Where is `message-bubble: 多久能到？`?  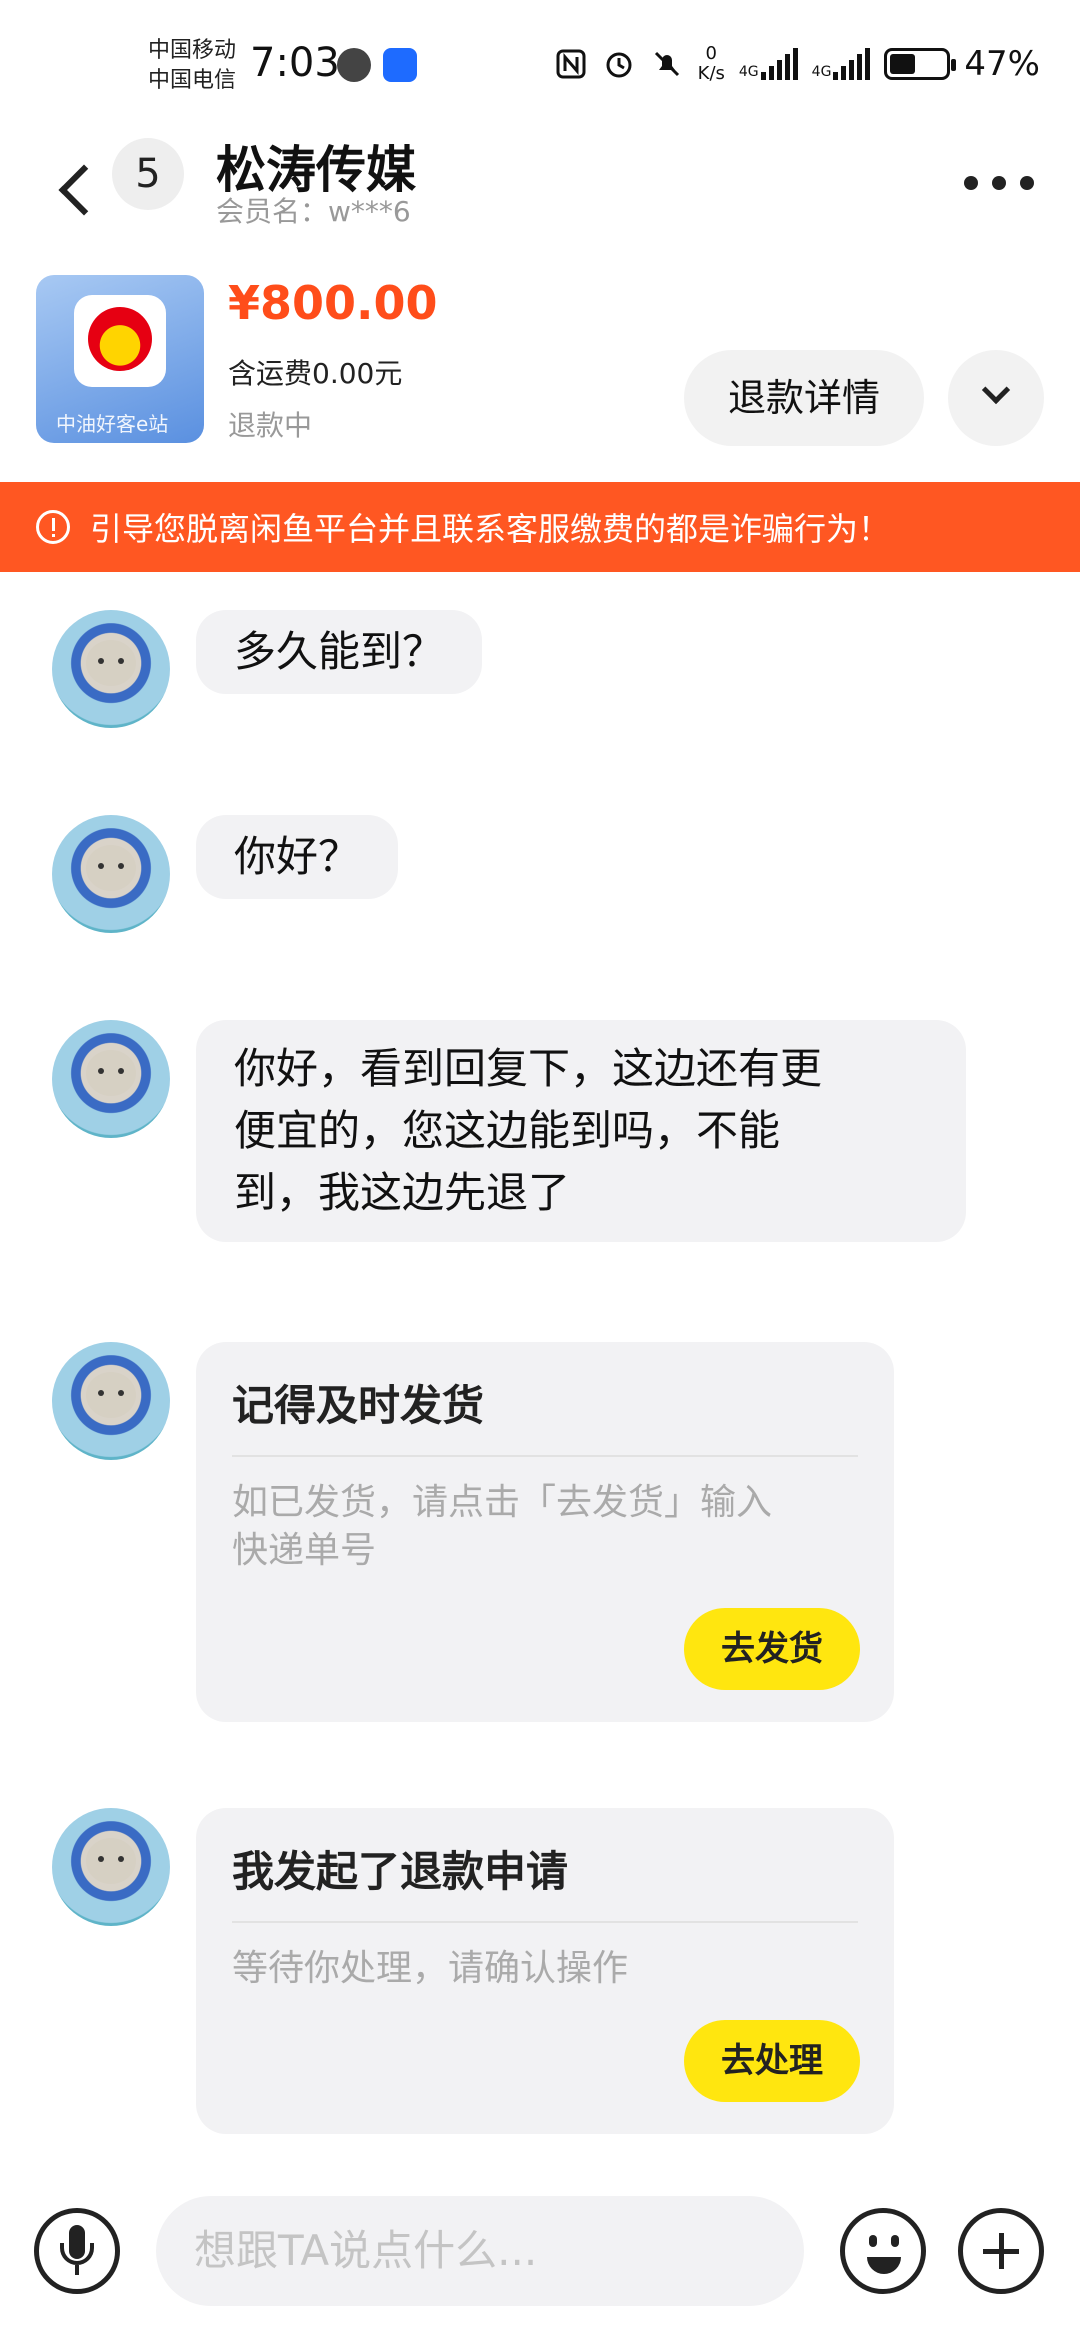
message-bubble: 多久能到？ is located at coordinates (339, 652).